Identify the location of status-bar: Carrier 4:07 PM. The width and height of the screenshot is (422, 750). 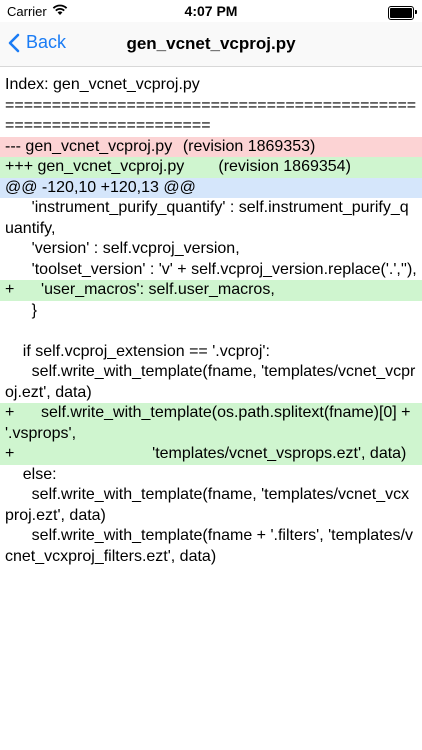
(211, 11).